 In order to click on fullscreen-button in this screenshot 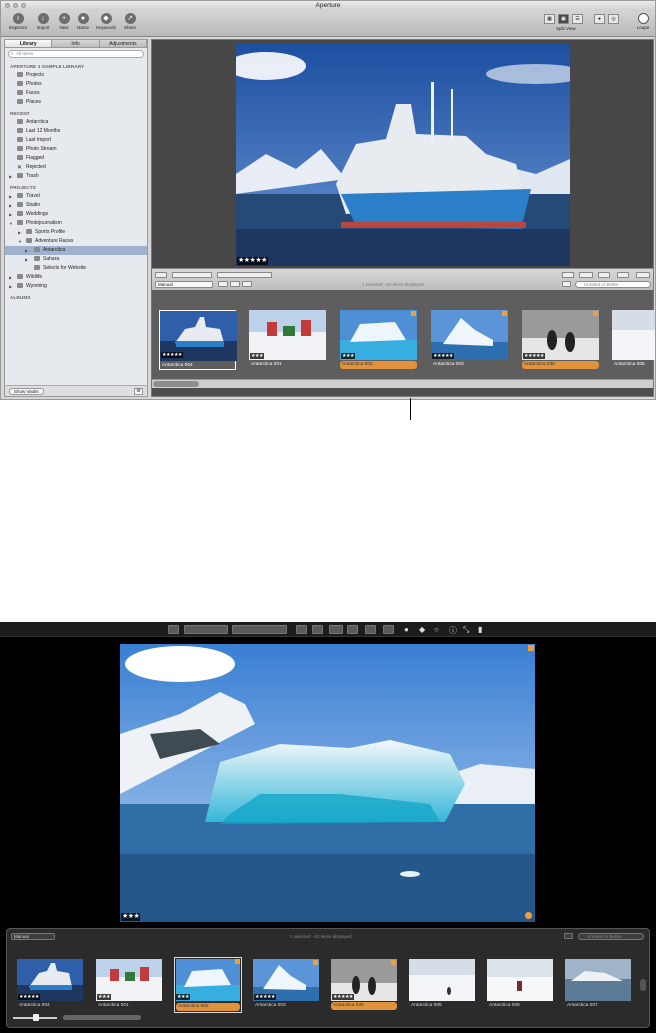, I will do `click(643, 275)`.